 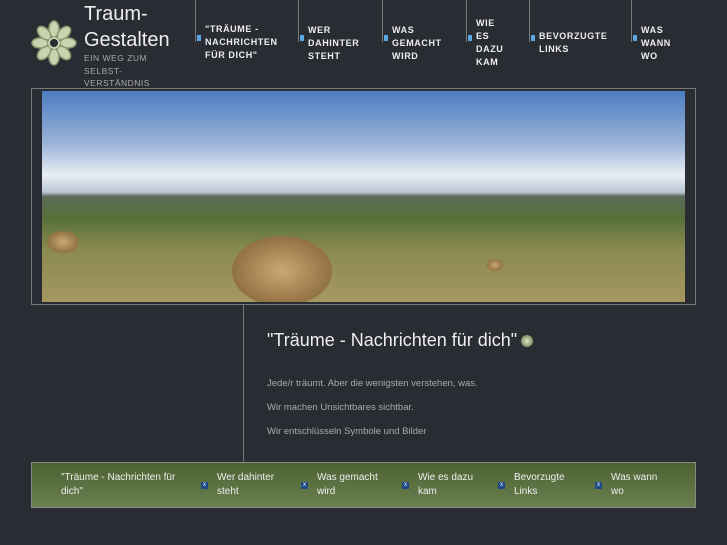 What do you see at coordinates (54, 43) in the screenshot?
I see `flower-logo-icon` at bounding box center [54, 43].